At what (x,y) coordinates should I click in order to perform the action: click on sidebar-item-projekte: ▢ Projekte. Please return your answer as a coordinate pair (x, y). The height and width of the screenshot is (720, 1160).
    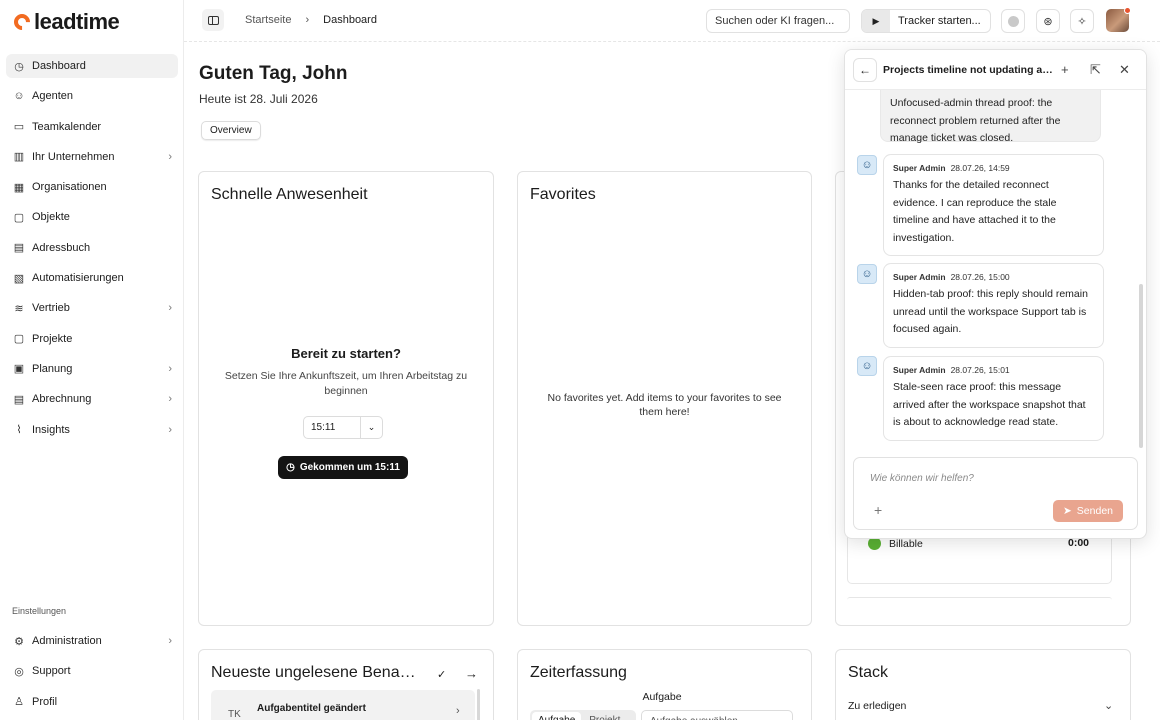
    Looking at the image, I should click on (92, 339).